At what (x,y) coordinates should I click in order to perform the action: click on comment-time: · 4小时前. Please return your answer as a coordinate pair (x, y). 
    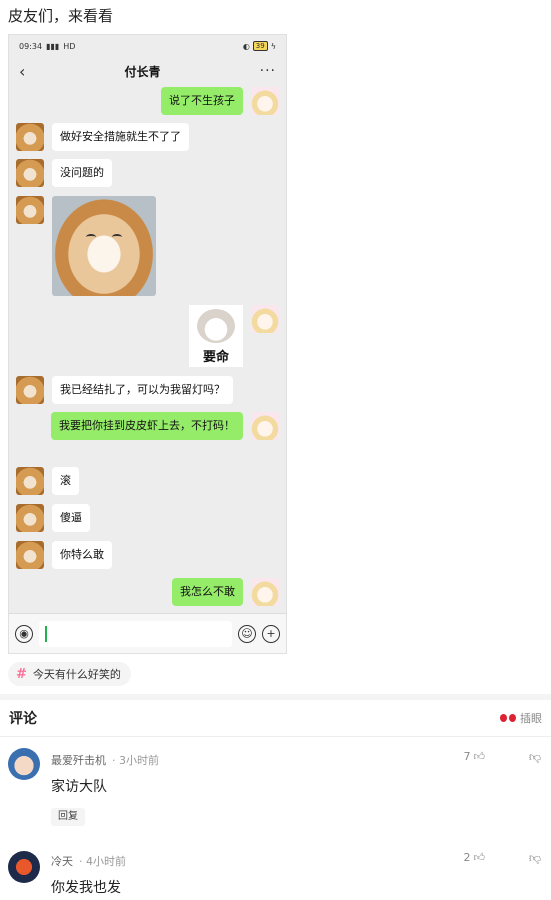
    Looking at the image, I should click on (102, 861).